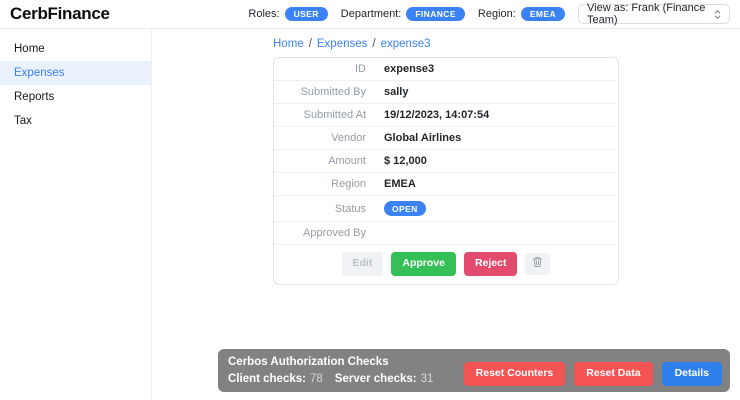  What do you see at coordinates (446, 44) in the screenshot?
I see `breadcrumb: Home / Expenses / expense3` at bounding box center [446, 44].